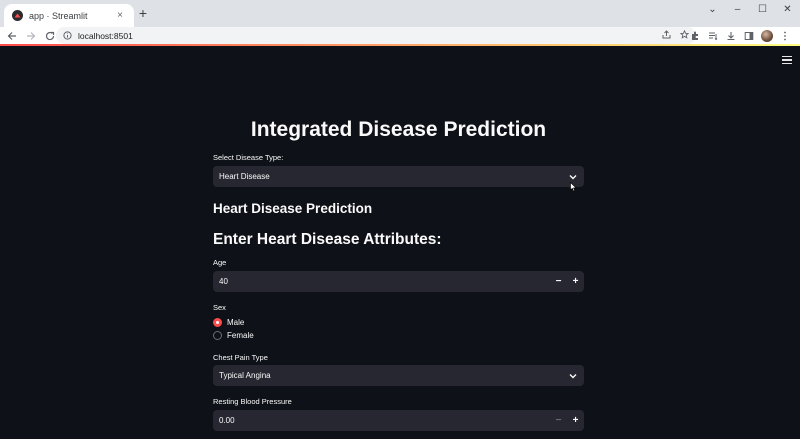 This screenshot has height=439, width=800. Describe the element at coordinates (252, 401) in the screenshot. I see `resting-bp-label: Resting Blood Pressure` at that location.